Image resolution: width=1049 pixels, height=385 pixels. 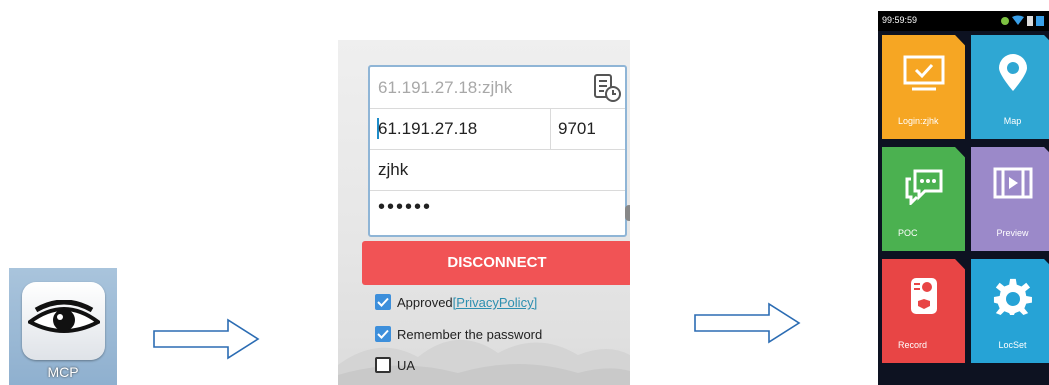 I want to click on disconnect-button: DISCONNECT, so click(x=496, y=263).